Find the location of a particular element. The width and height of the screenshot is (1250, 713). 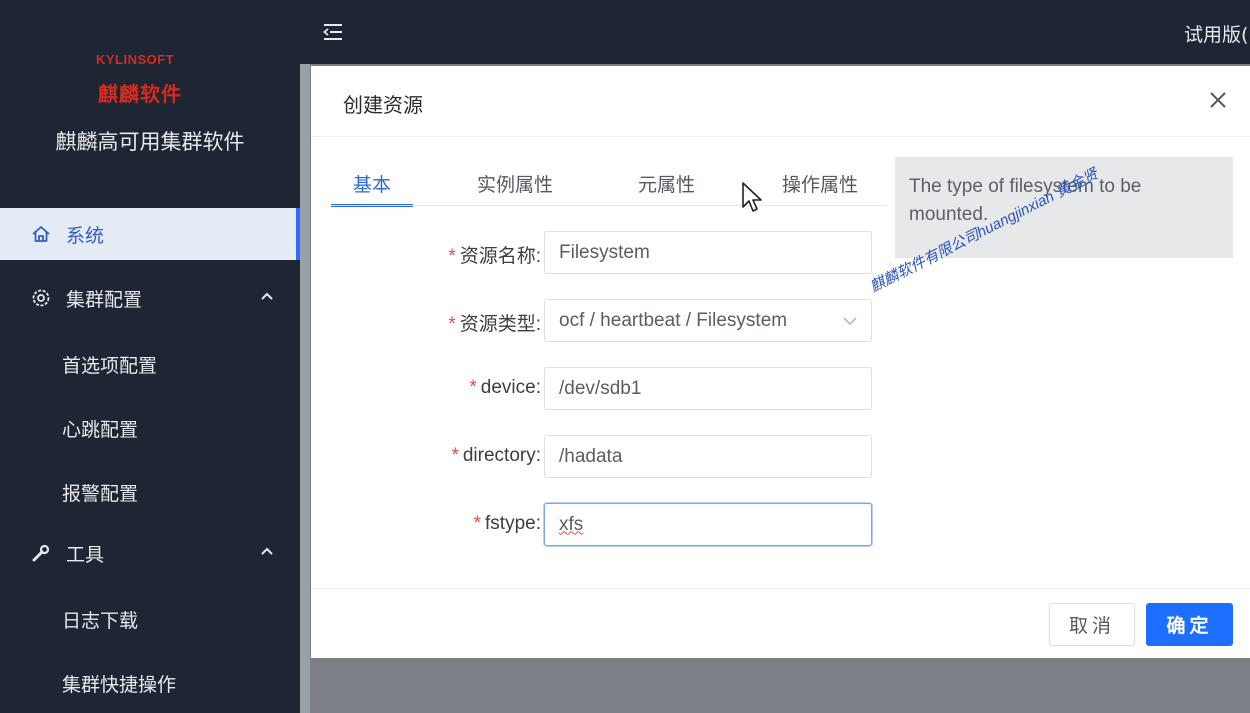

tab-basic: 基本 is located at coordinates (372, 183).